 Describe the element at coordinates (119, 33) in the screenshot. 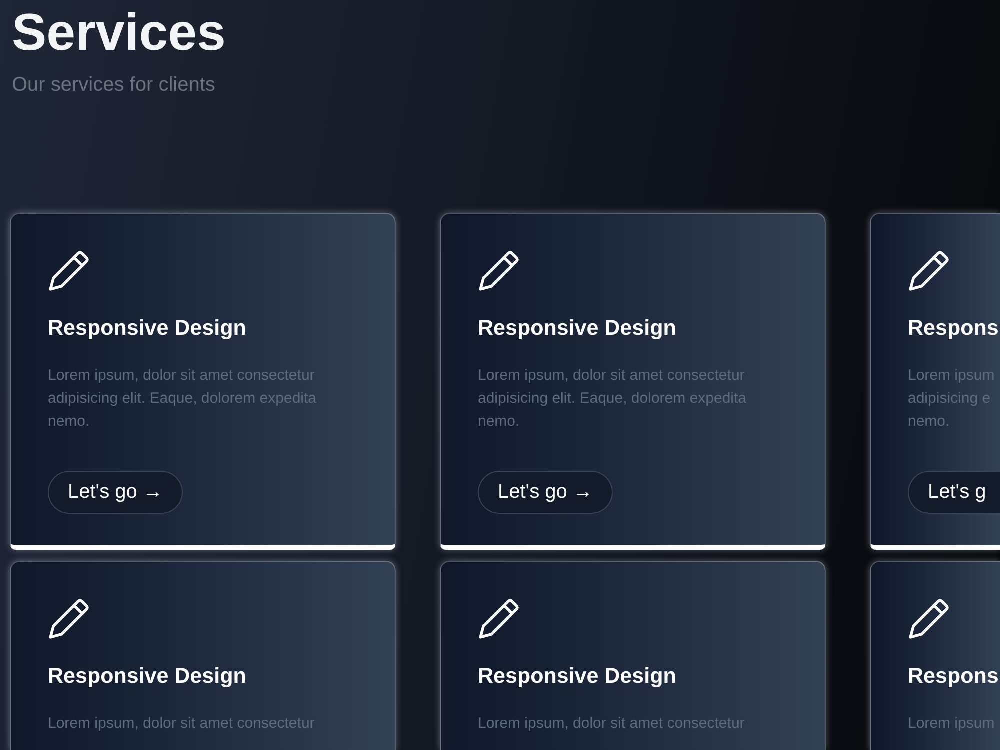

I see `page-title: Services` at that location.